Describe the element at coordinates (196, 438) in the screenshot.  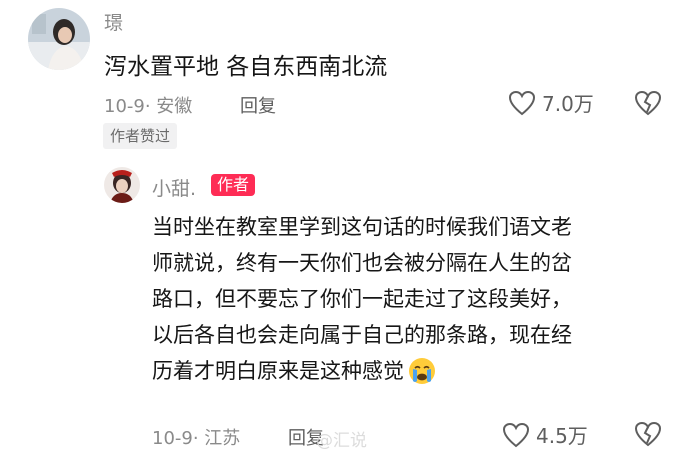
I see `reply-date-location: 10-9· 江苏` at that location.